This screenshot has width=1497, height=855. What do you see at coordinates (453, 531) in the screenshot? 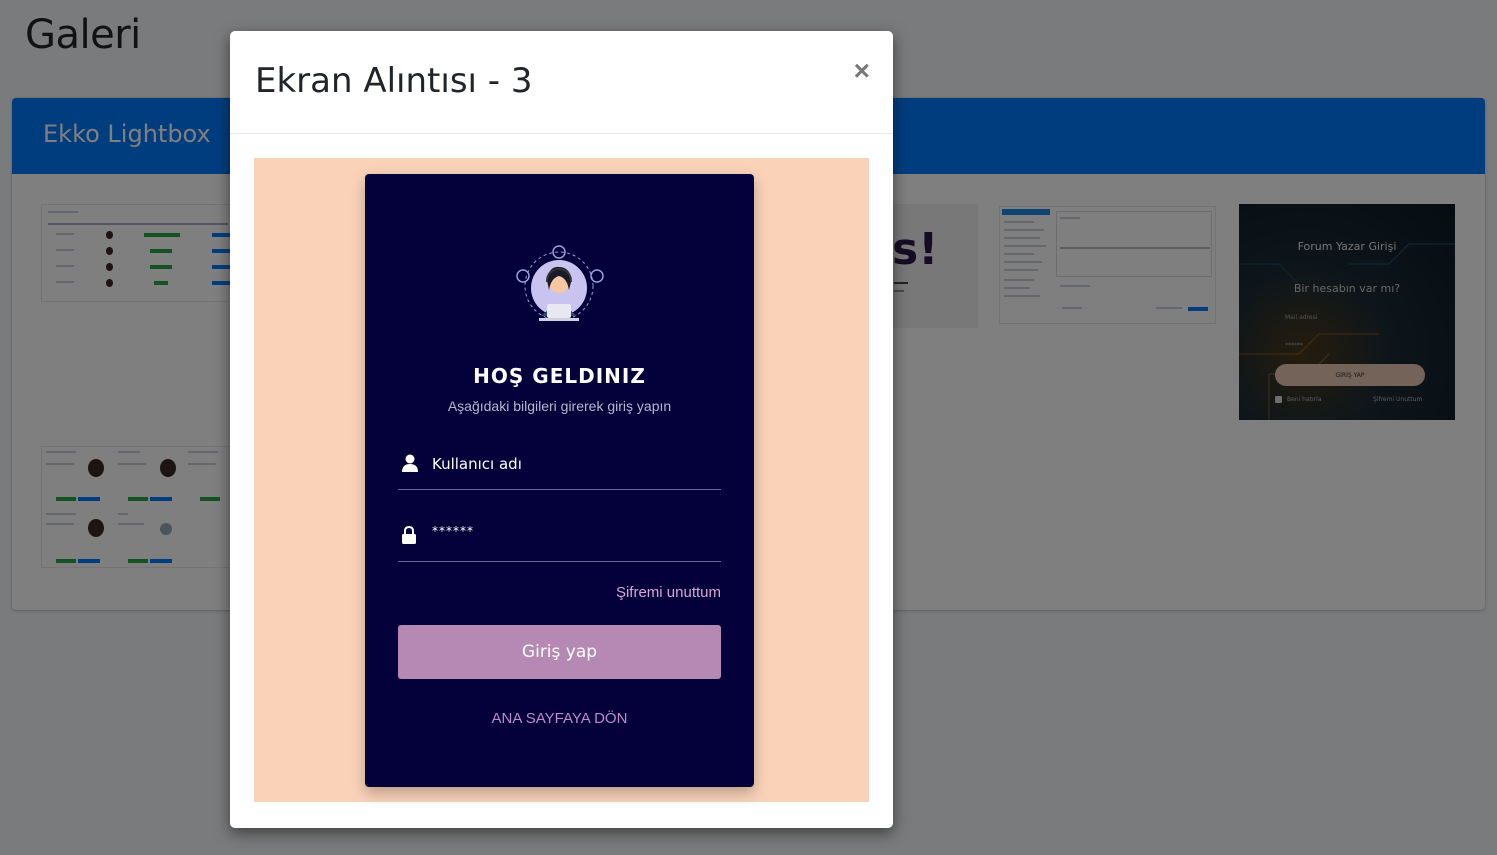
I see `password-mask: ******` at bounding box center [453, 531].